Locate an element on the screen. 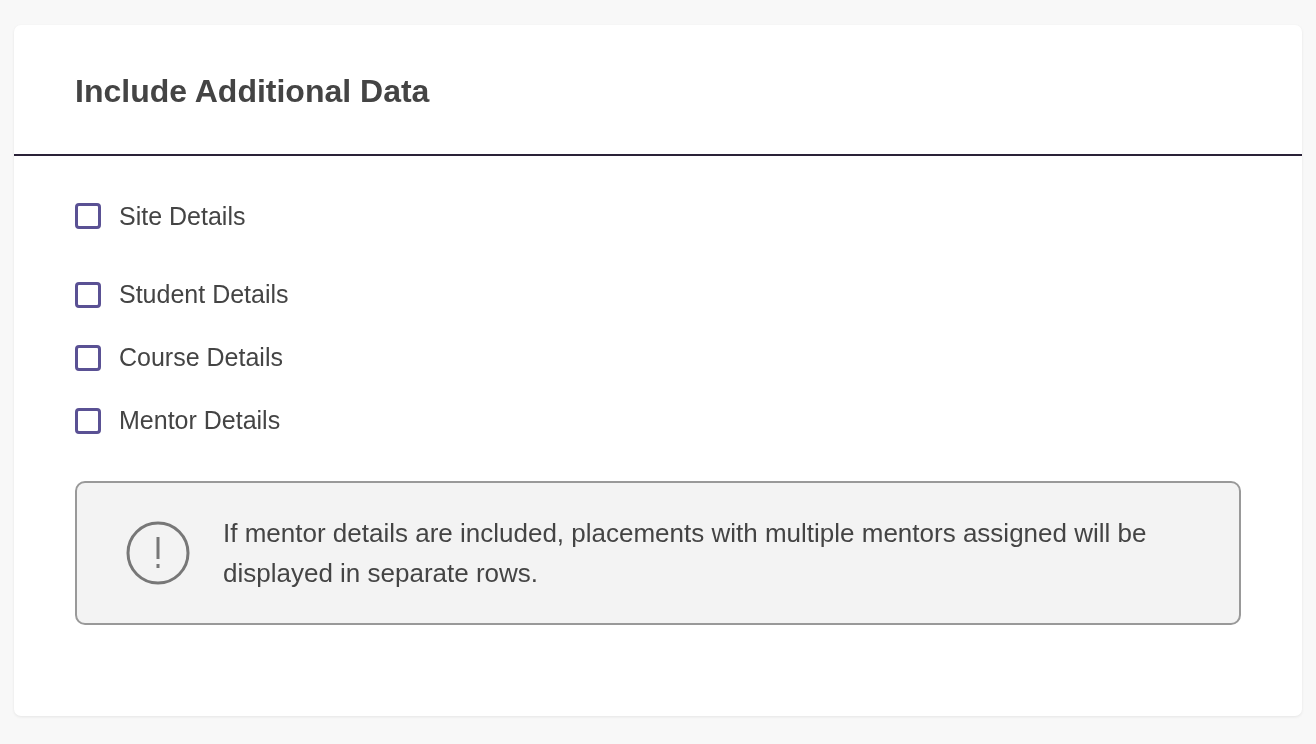 The width and height of the screenshot is (1316, 744). exclamation-icon is located at coordinates (158, 553).